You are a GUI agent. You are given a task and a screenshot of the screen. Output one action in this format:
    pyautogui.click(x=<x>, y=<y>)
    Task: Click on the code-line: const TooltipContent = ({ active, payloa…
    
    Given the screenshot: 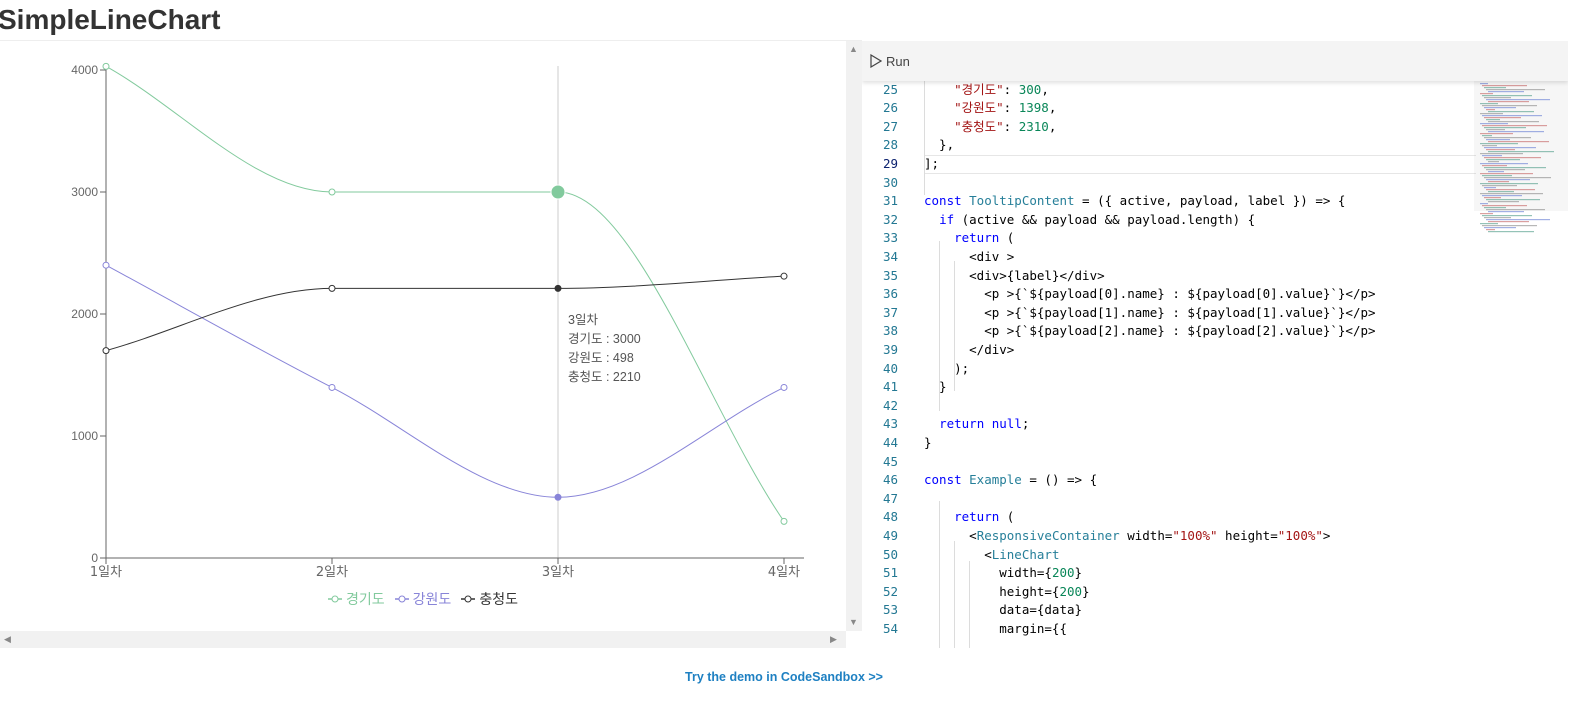 What is the action you would take?
    pyautogui.click(x=1134, y=201)
    